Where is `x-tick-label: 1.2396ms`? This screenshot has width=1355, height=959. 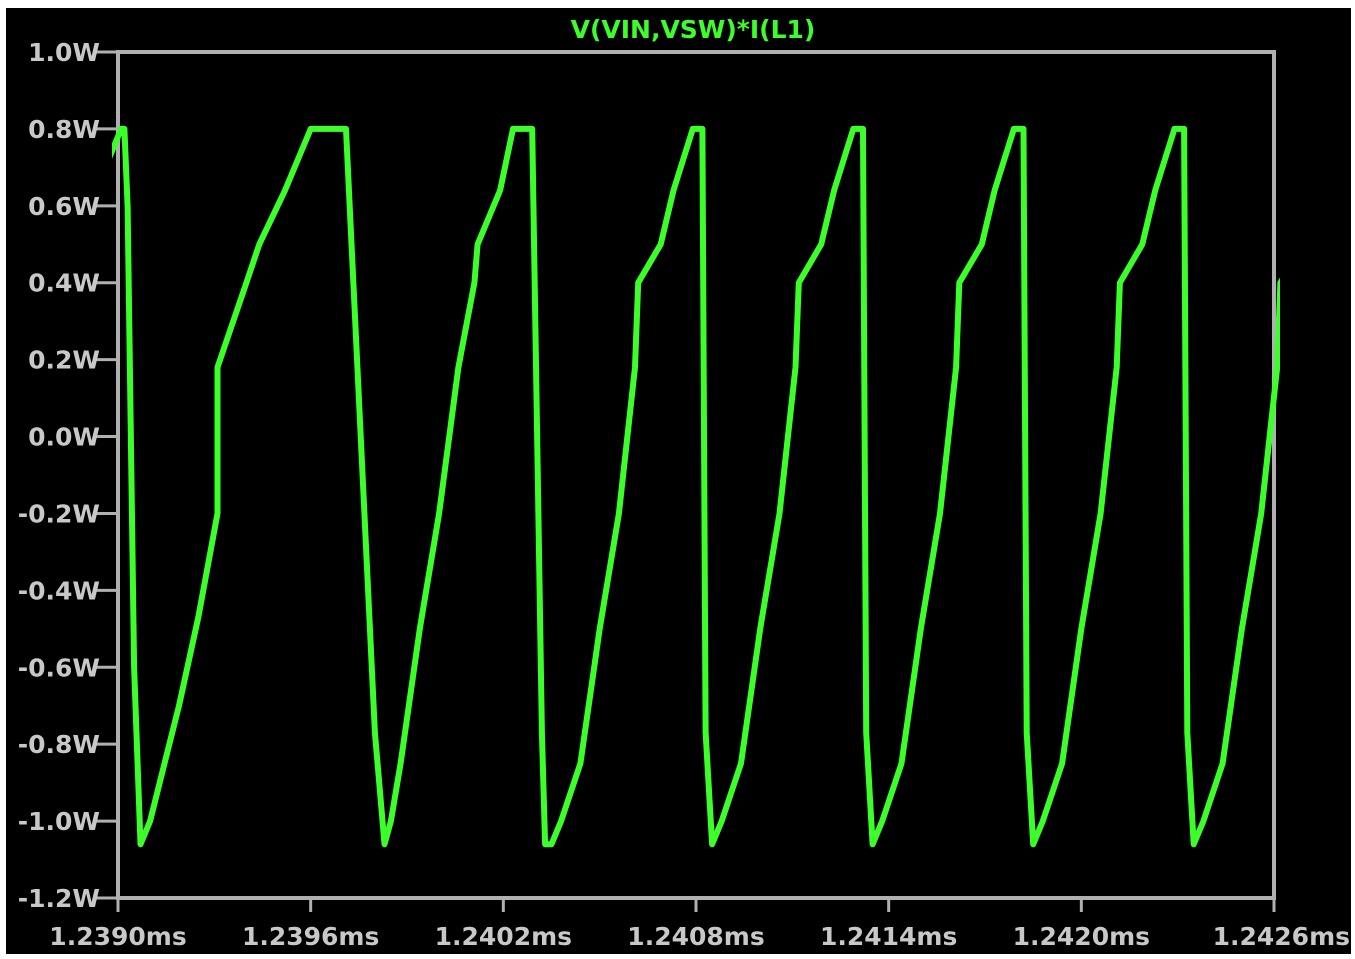 x-tick-label: 1.2396ms is located at coordinates (310, 936).